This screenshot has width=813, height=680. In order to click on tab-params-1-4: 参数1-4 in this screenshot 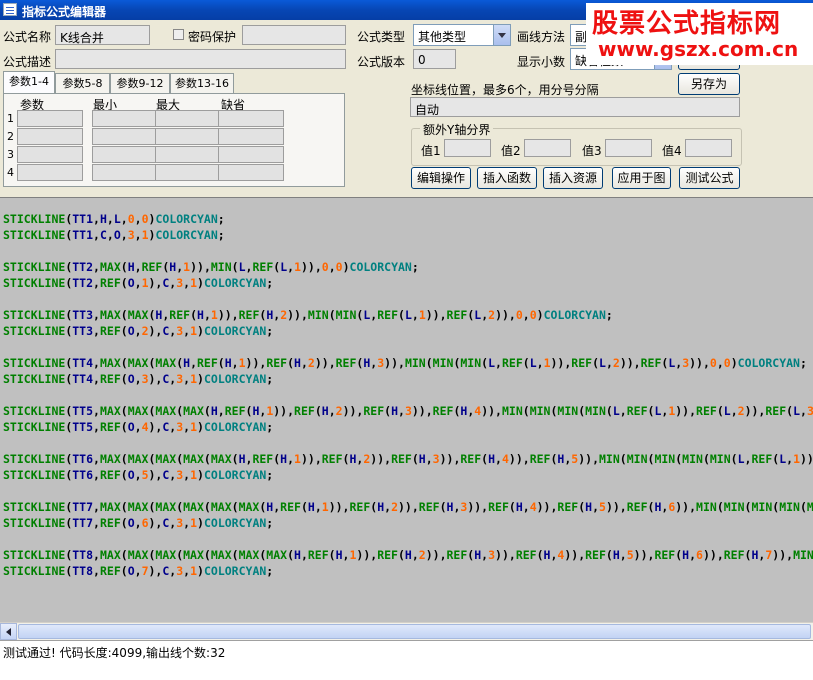, I will do `click(29, 82)`.